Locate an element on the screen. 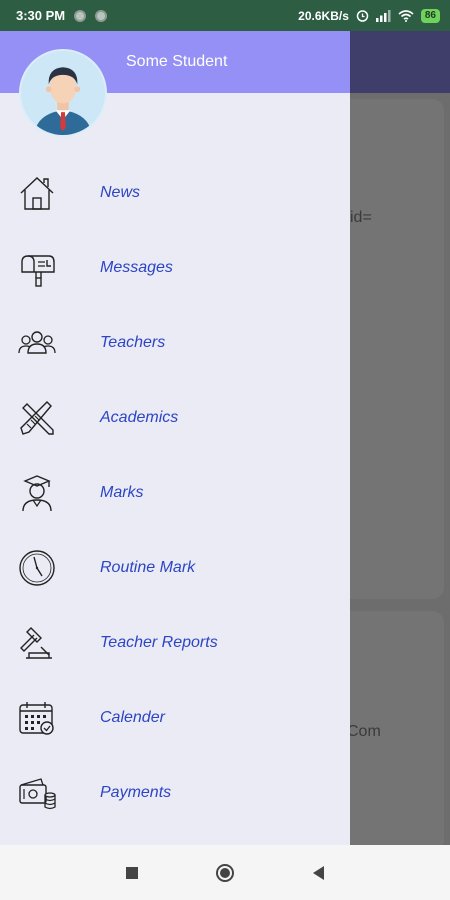  menu-label: Teachers is located at coordinates (133, 342).